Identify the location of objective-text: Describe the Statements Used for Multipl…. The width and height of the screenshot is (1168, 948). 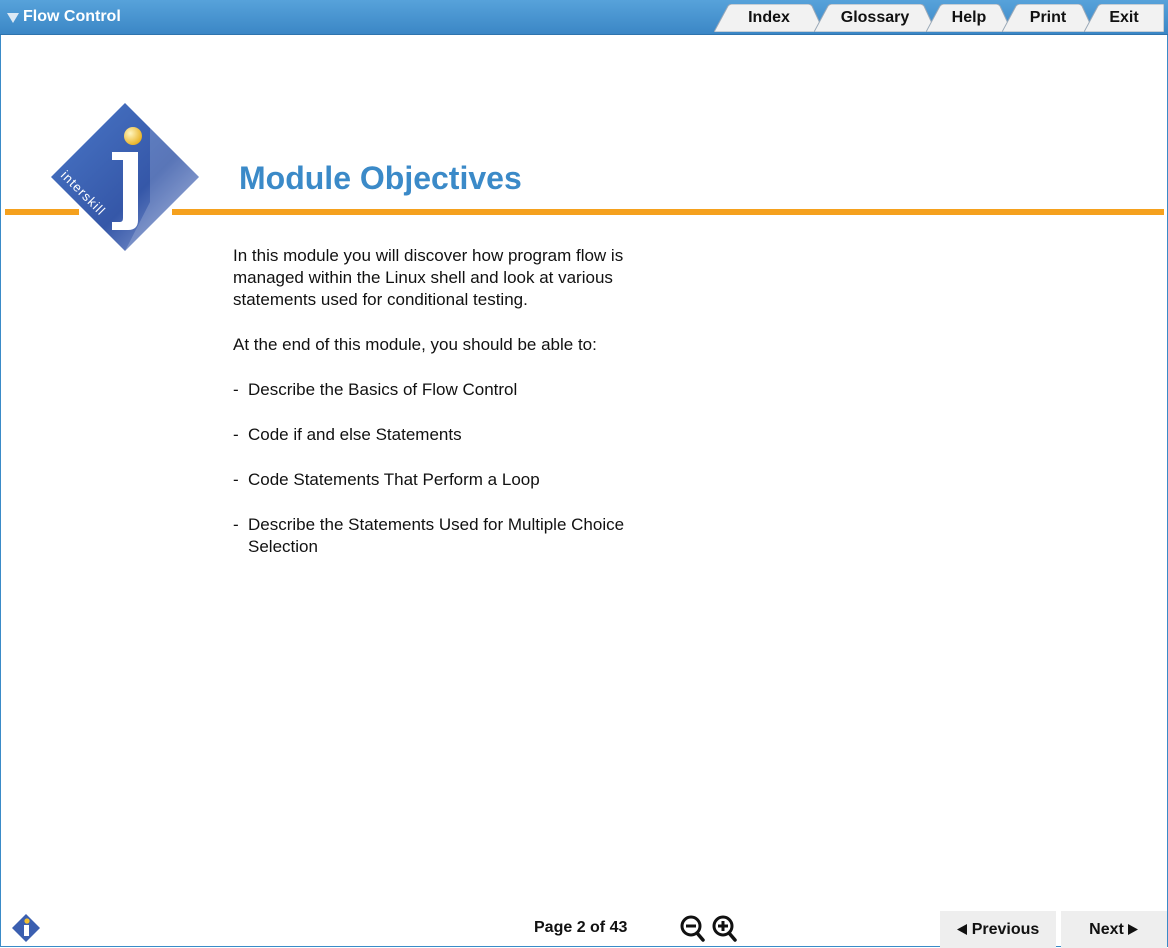
(436, 535).